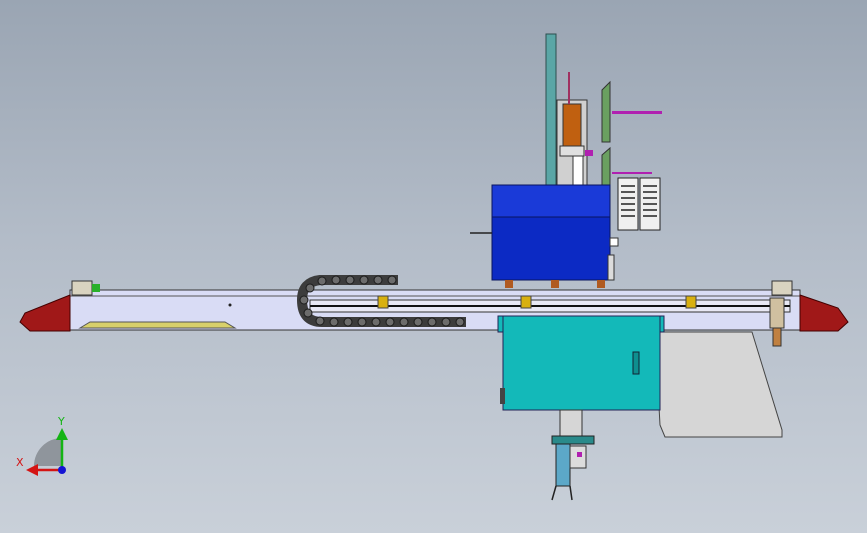  What do you see at coordinates (777, 322) in the screenshot?
I see `air-filter` at bounding box center [777, 322].